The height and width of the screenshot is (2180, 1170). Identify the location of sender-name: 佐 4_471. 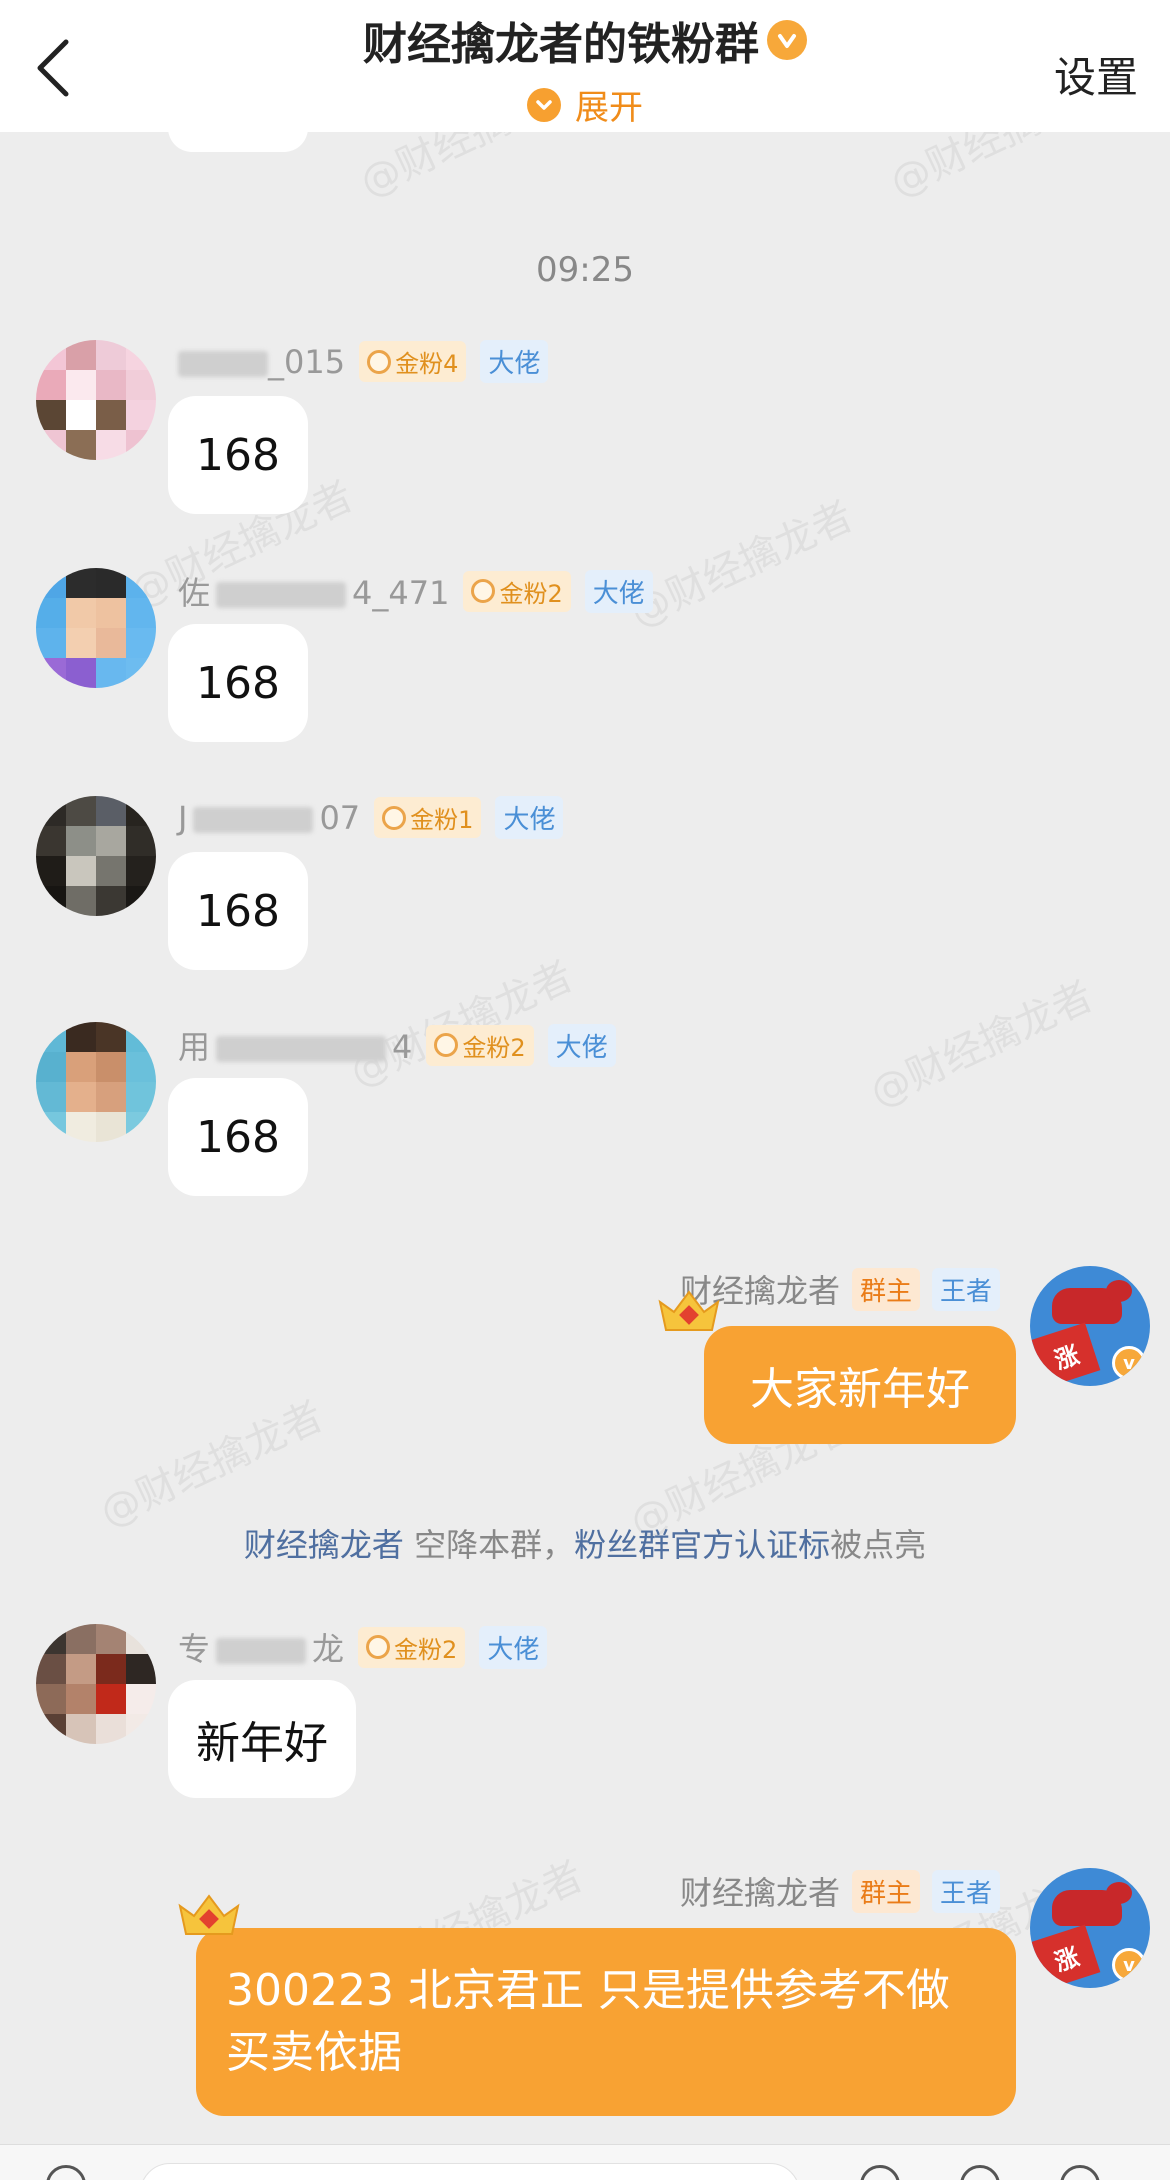
(313, 591).